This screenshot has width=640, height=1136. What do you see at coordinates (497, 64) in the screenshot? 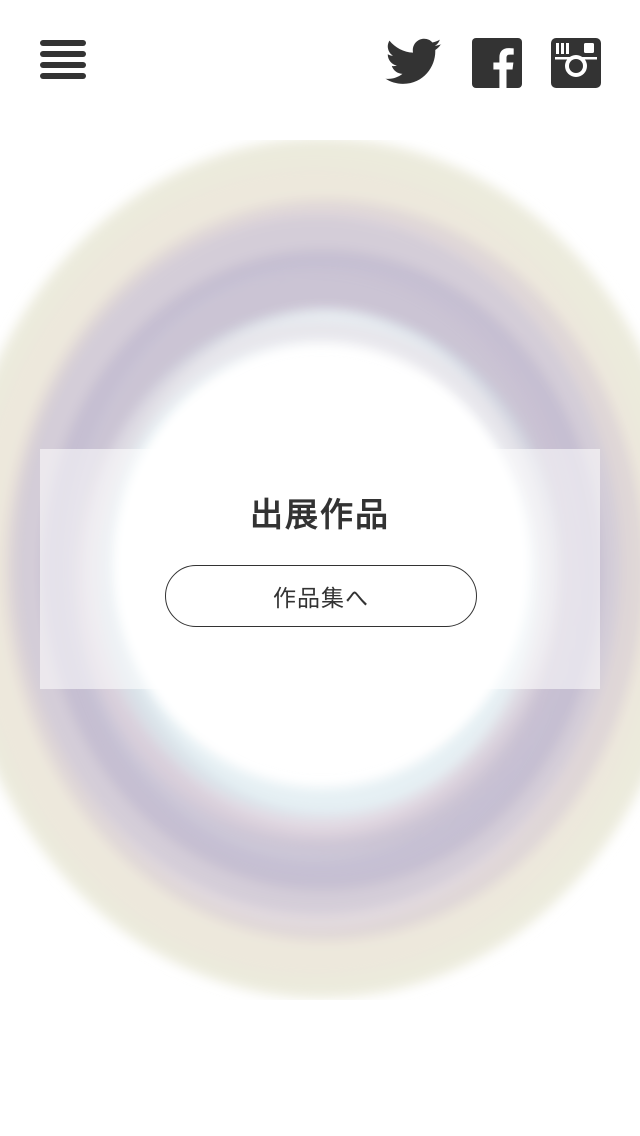
I see `facebook-icon` at bounding box center [497, 64].